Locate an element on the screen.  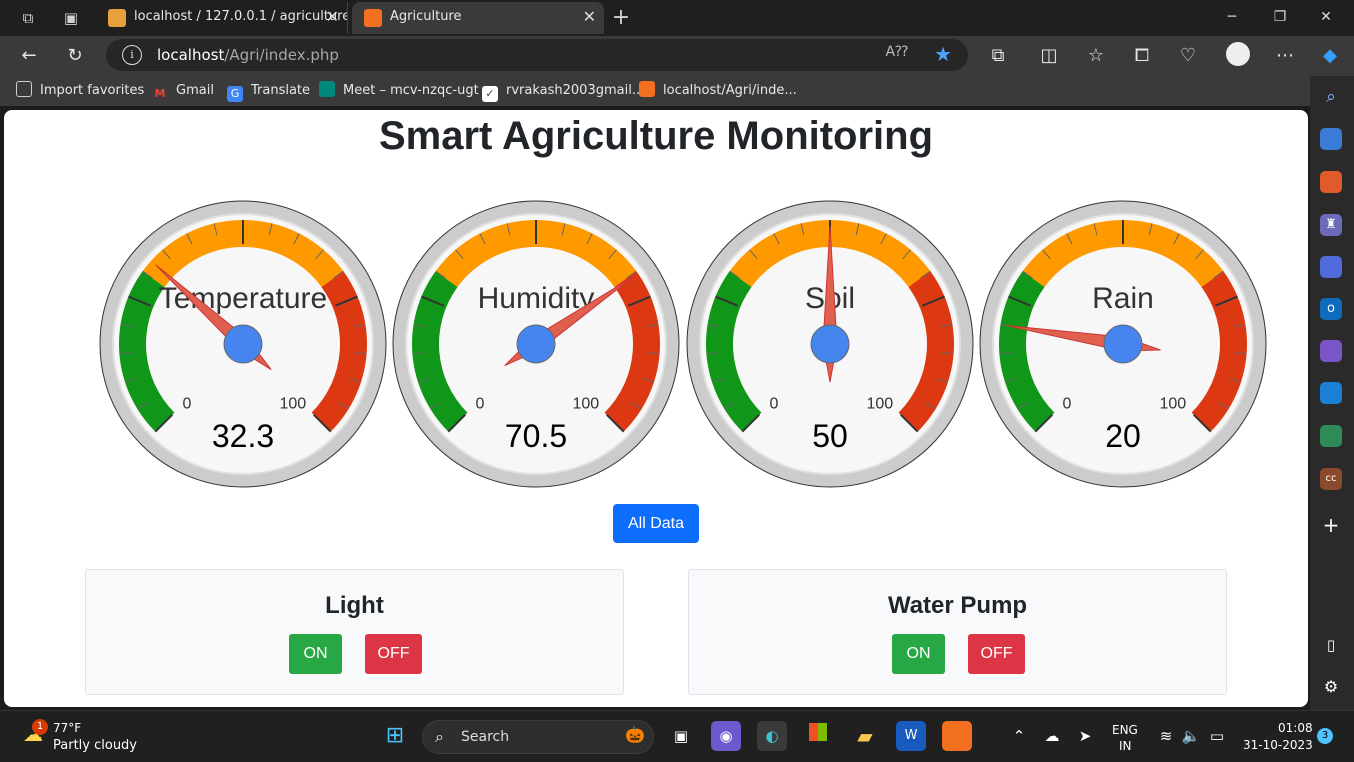
gauge-soil: Soil010050 is located at coordinates (830, 344).